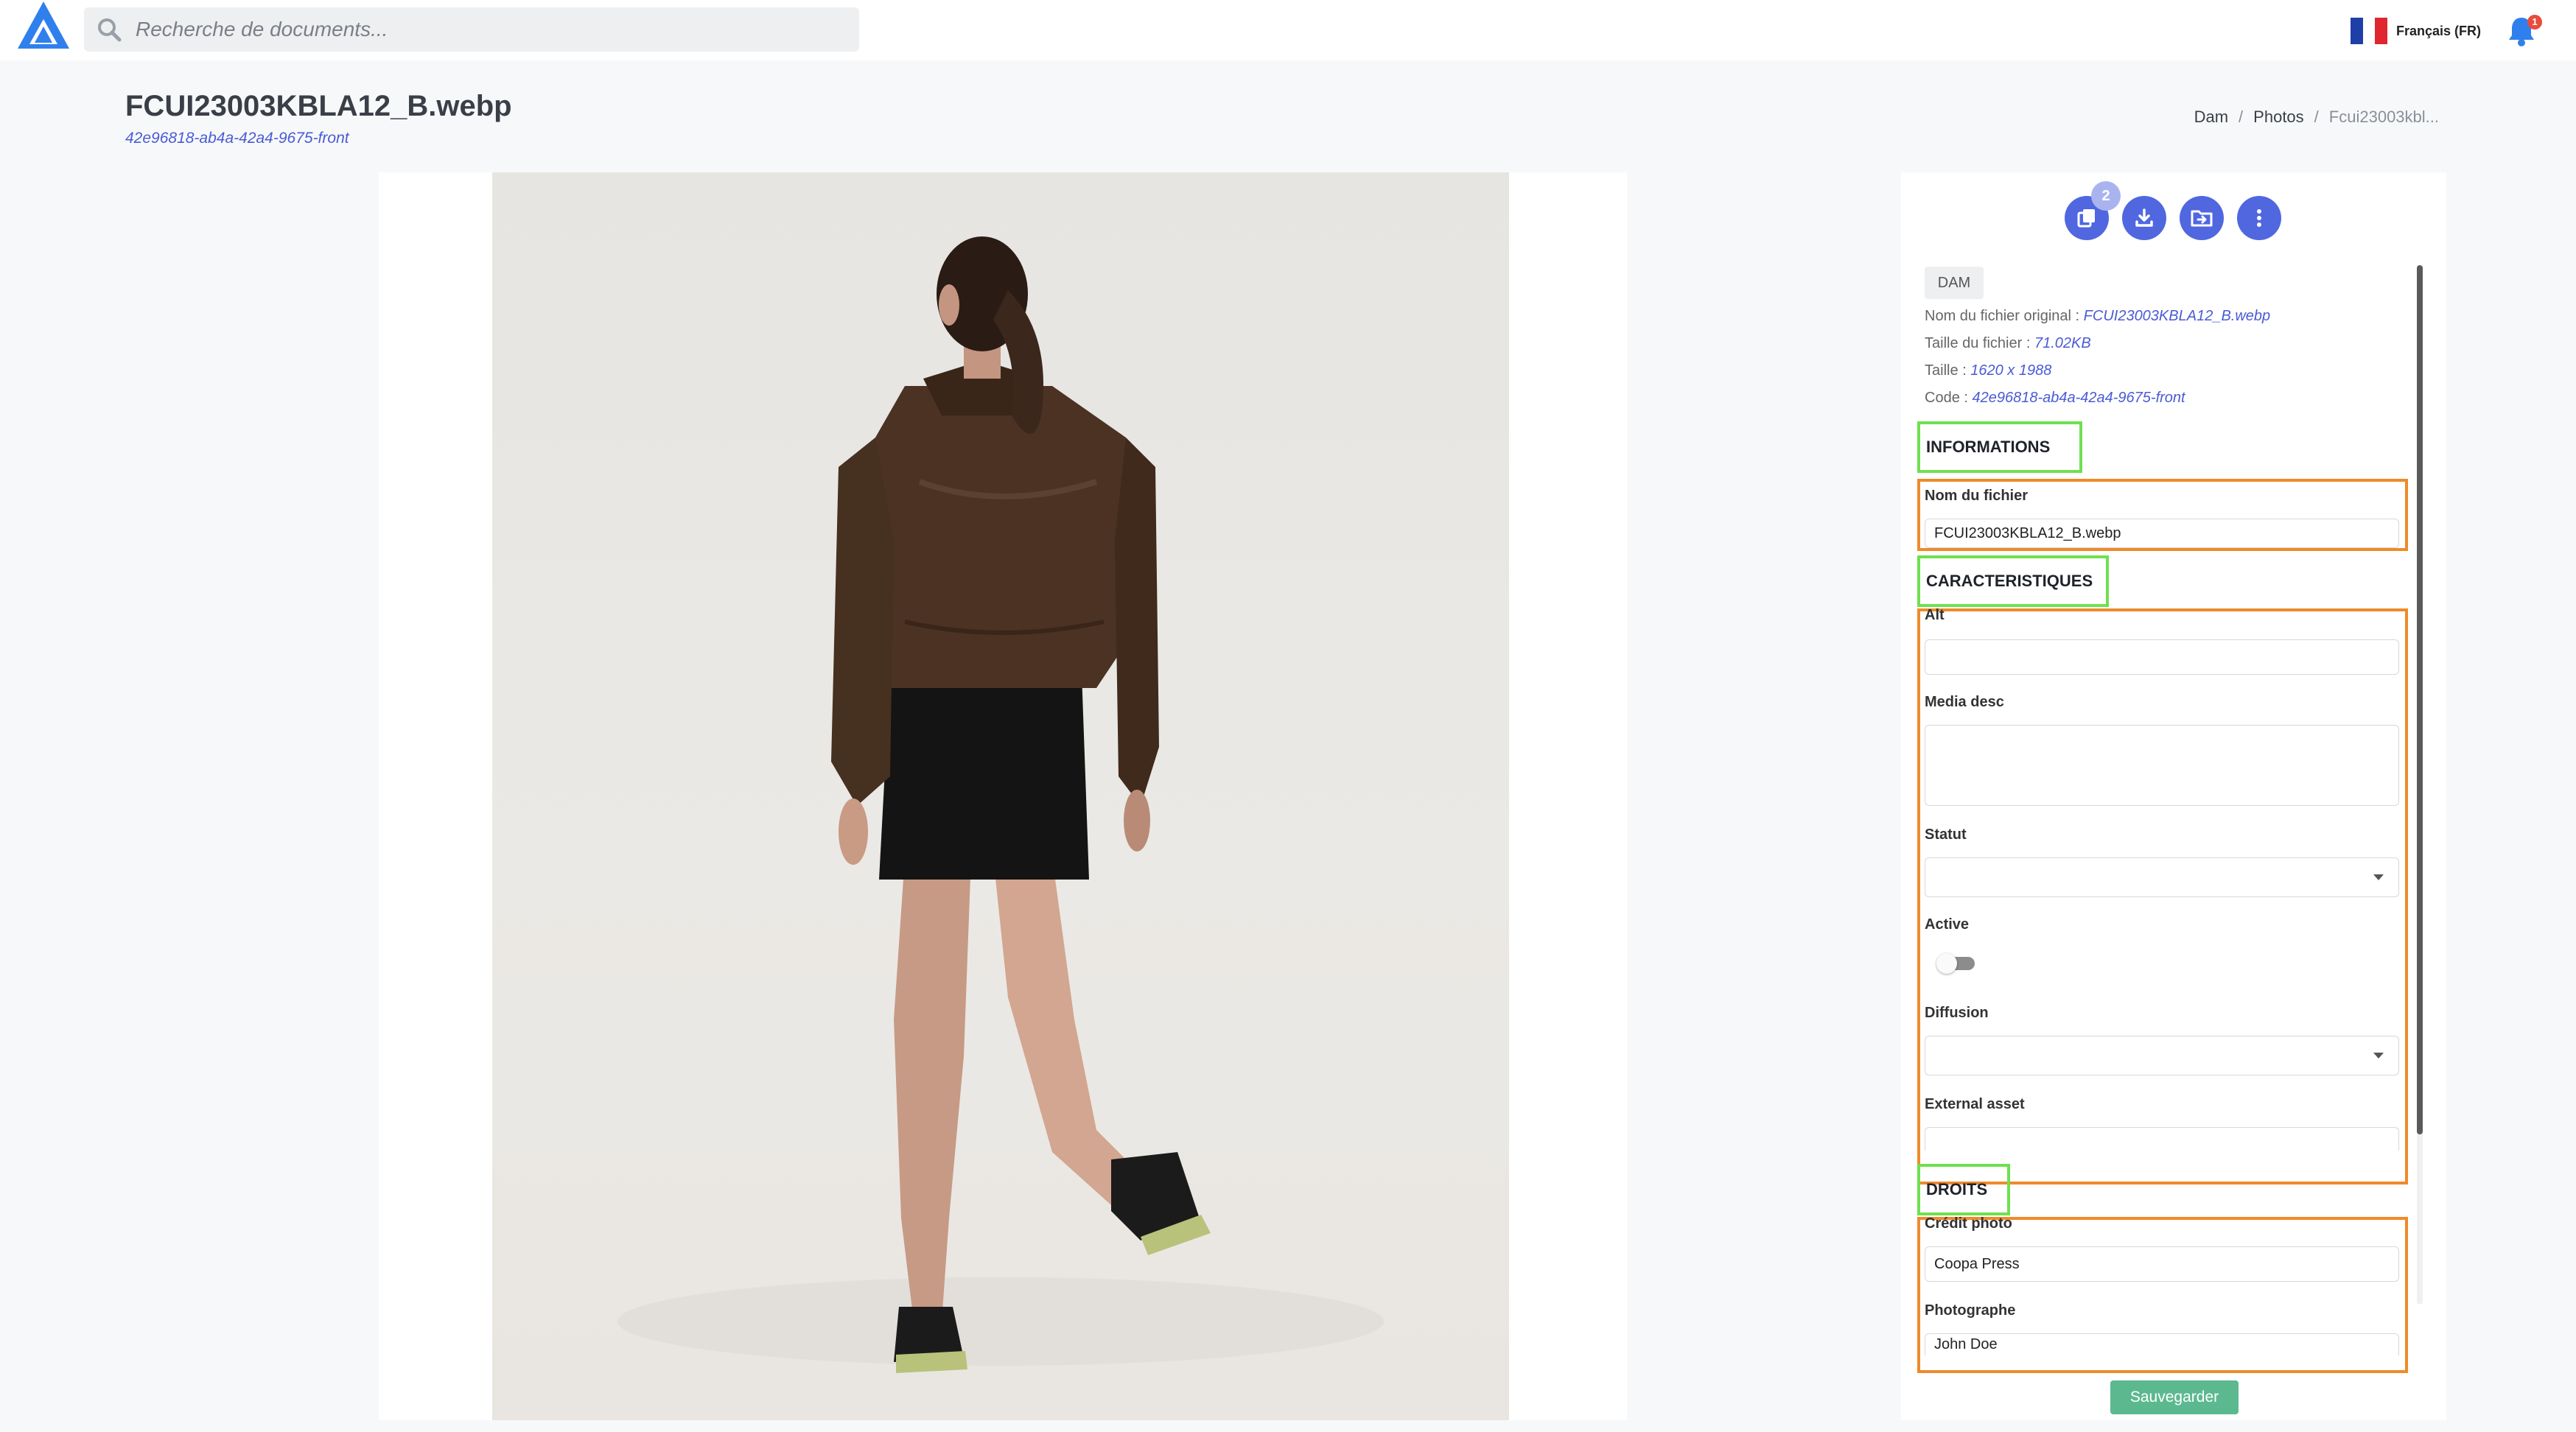 The width and height of the screenshot is (2576, 1432). I want to click on media-desc-label: Media desc, so click(1964, 702).